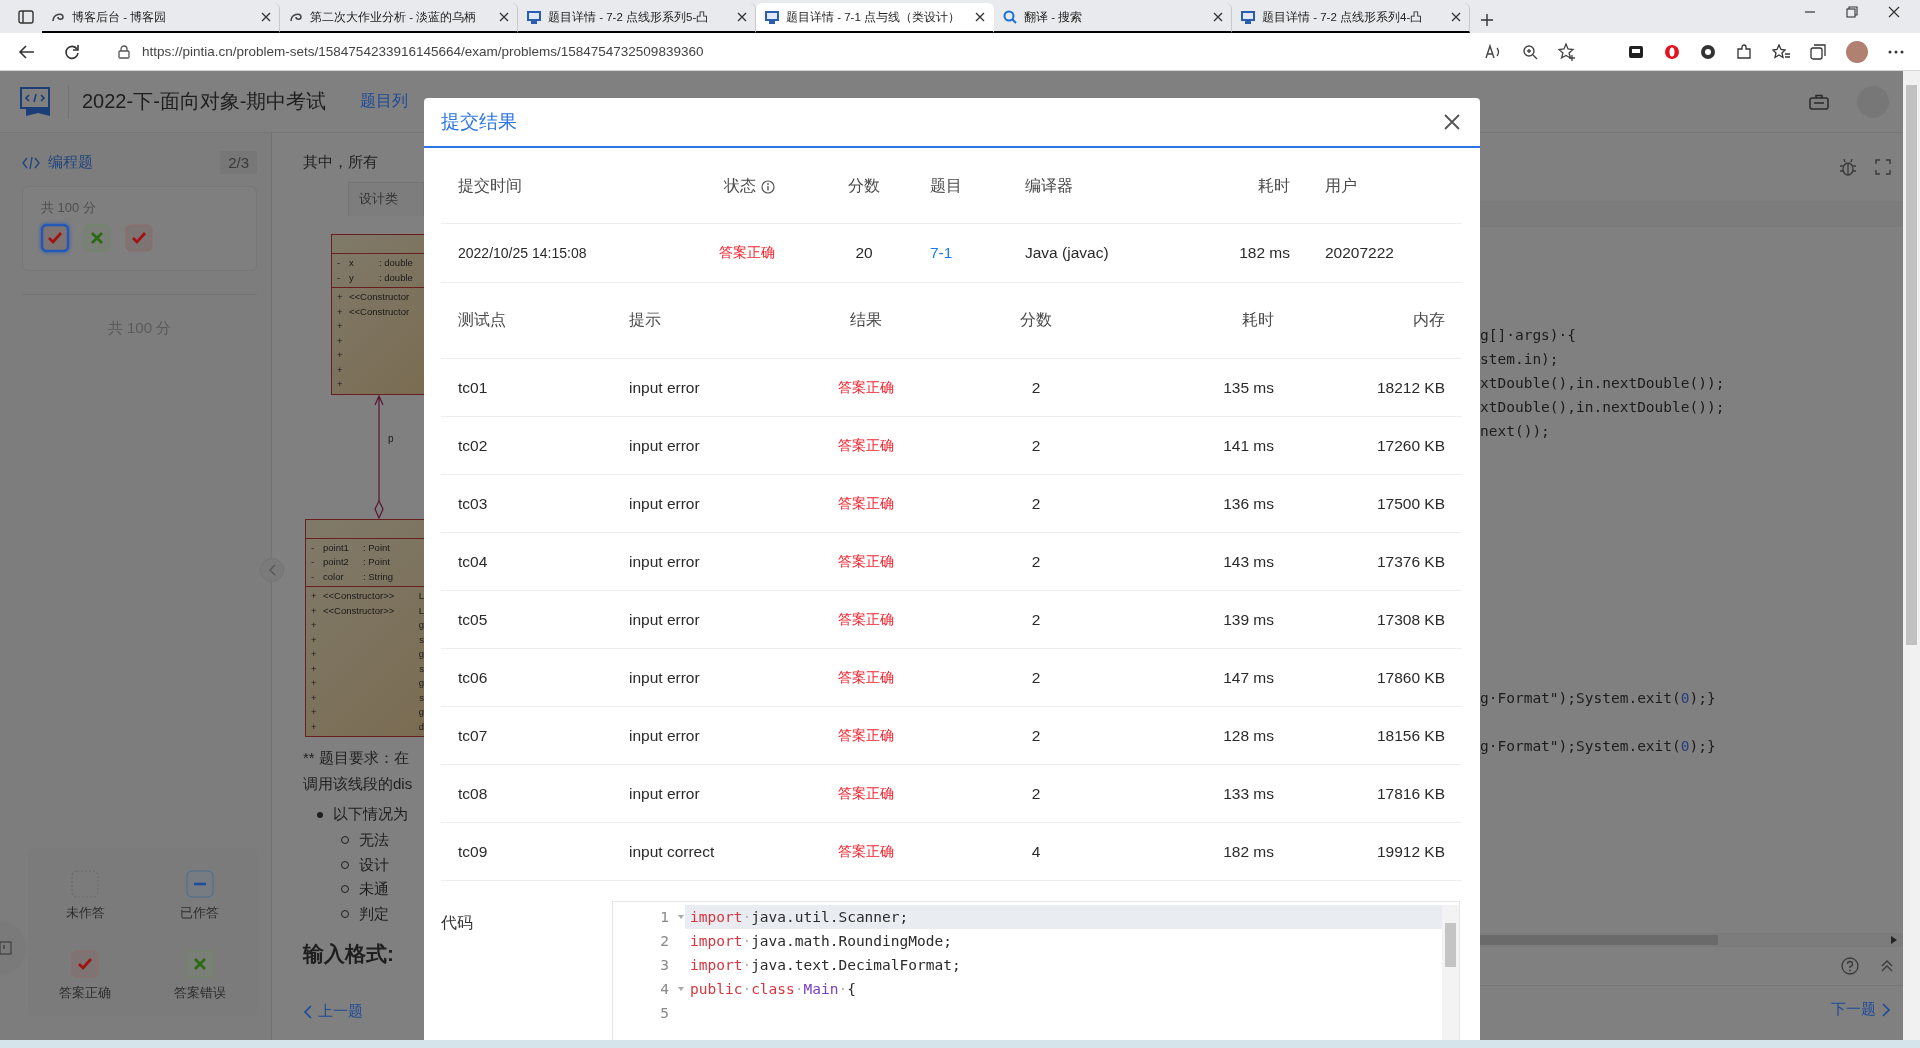  Describe the element at coordinates (479, 122) in the screenshot. I see `dialog-title: 提交结果` at that location.